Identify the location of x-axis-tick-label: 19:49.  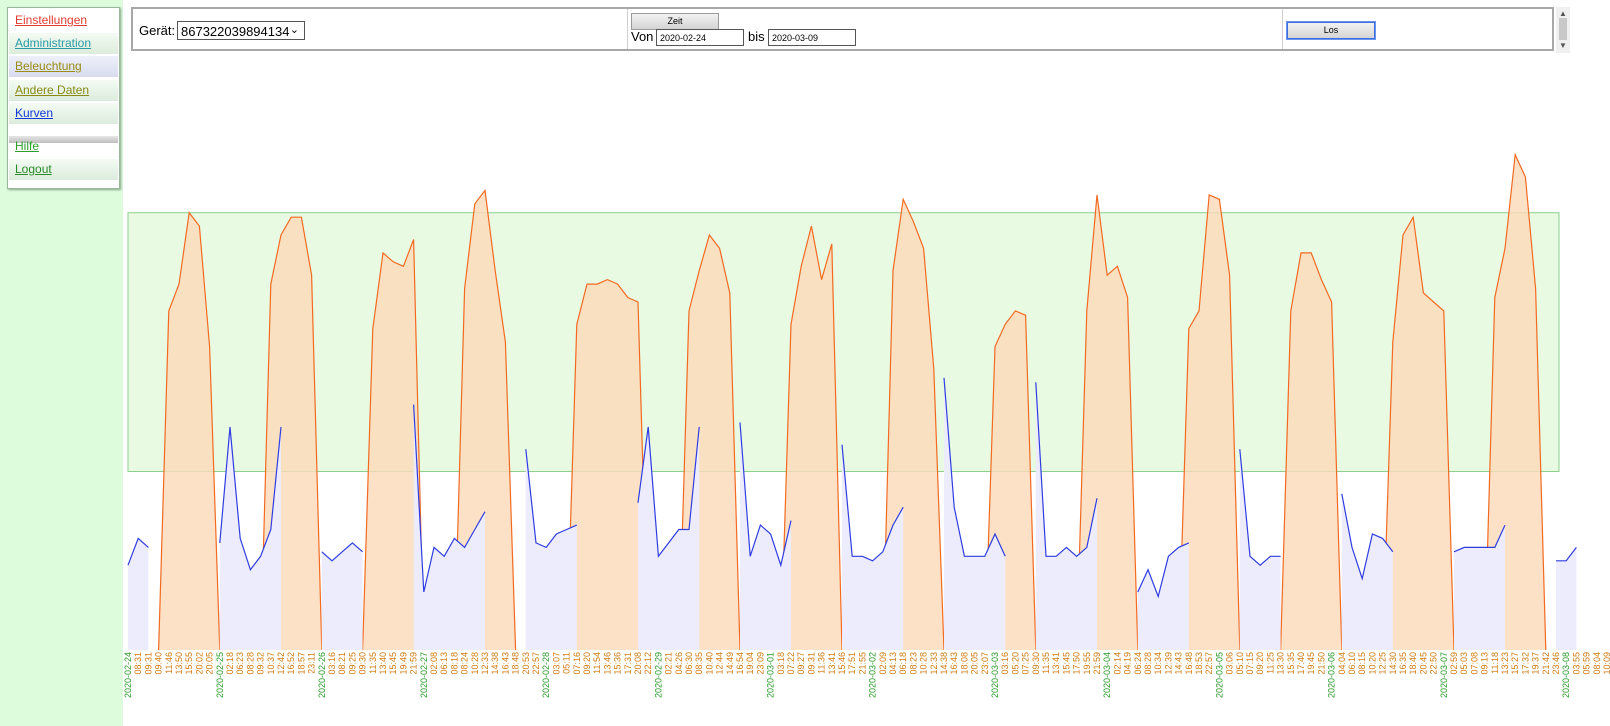
(403, 663).